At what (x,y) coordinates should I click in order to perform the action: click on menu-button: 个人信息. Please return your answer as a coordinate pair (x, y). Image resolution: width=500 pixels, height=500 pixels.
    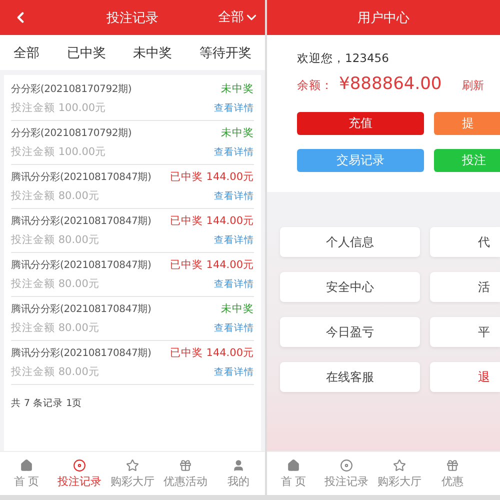
    Looking at the image, I should click on (350, 242).